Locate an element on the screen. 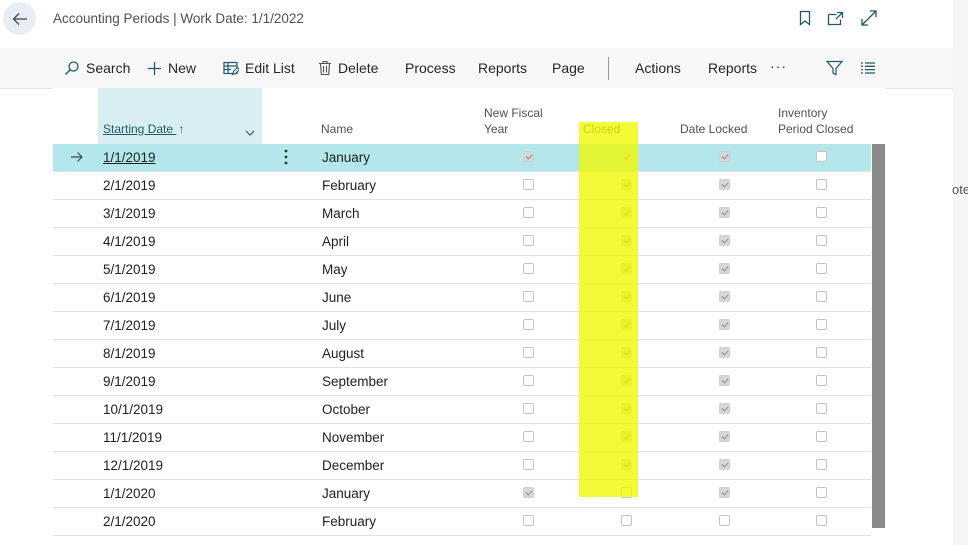 This screenshot has width=968, height=545. bookmark-icon is located at coordinates (805, 18).